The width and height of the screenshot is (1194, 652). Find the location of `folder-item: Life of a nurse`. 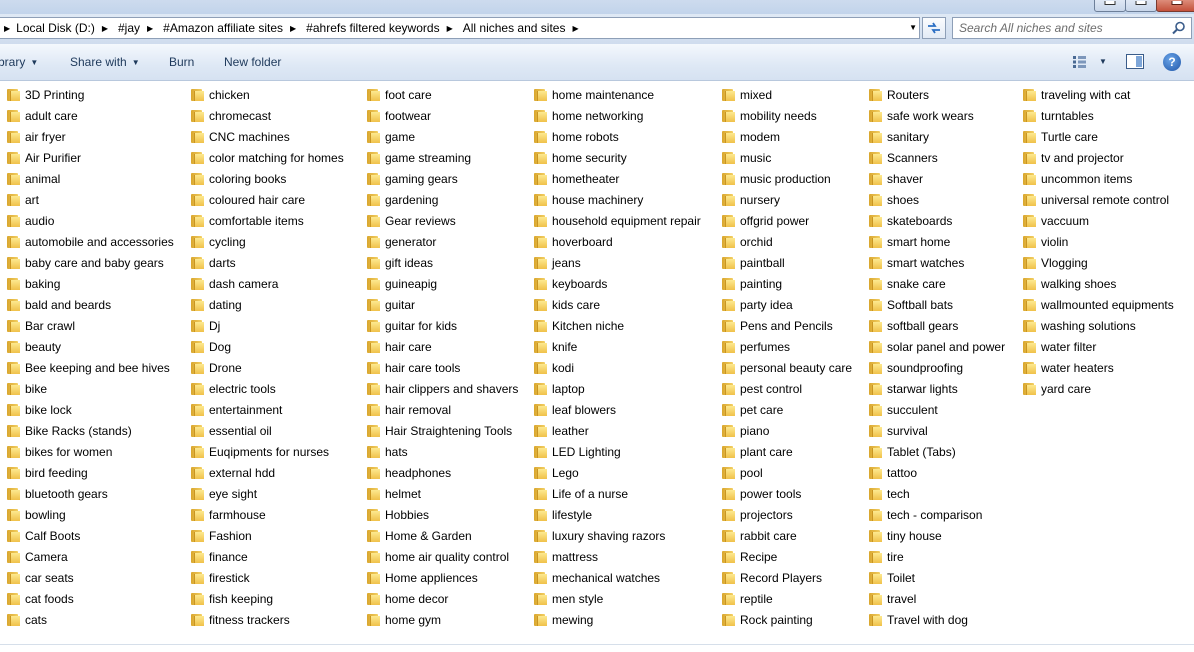

folder-item: Life of a nurse is located at coordinates (617, 493).